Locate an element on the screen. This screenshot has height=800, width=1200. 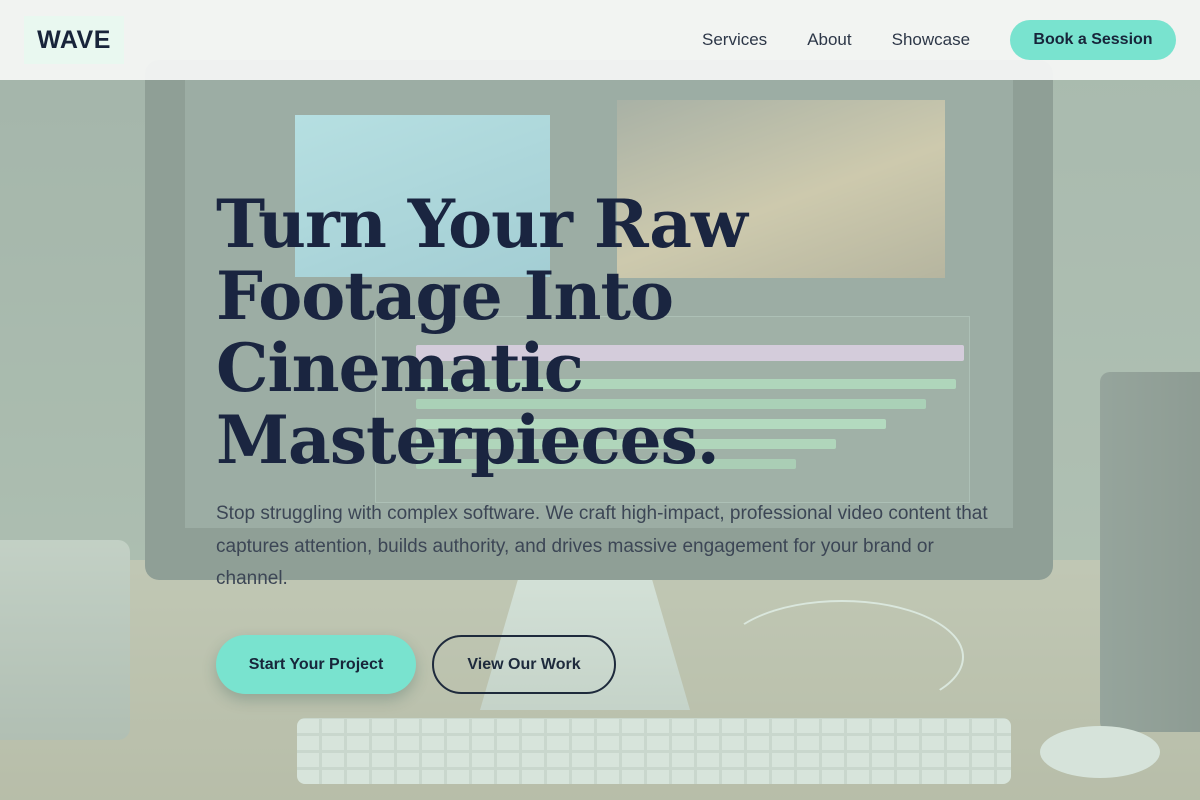
start-project-button: Start Your Project is located at coordinates (316, 664).